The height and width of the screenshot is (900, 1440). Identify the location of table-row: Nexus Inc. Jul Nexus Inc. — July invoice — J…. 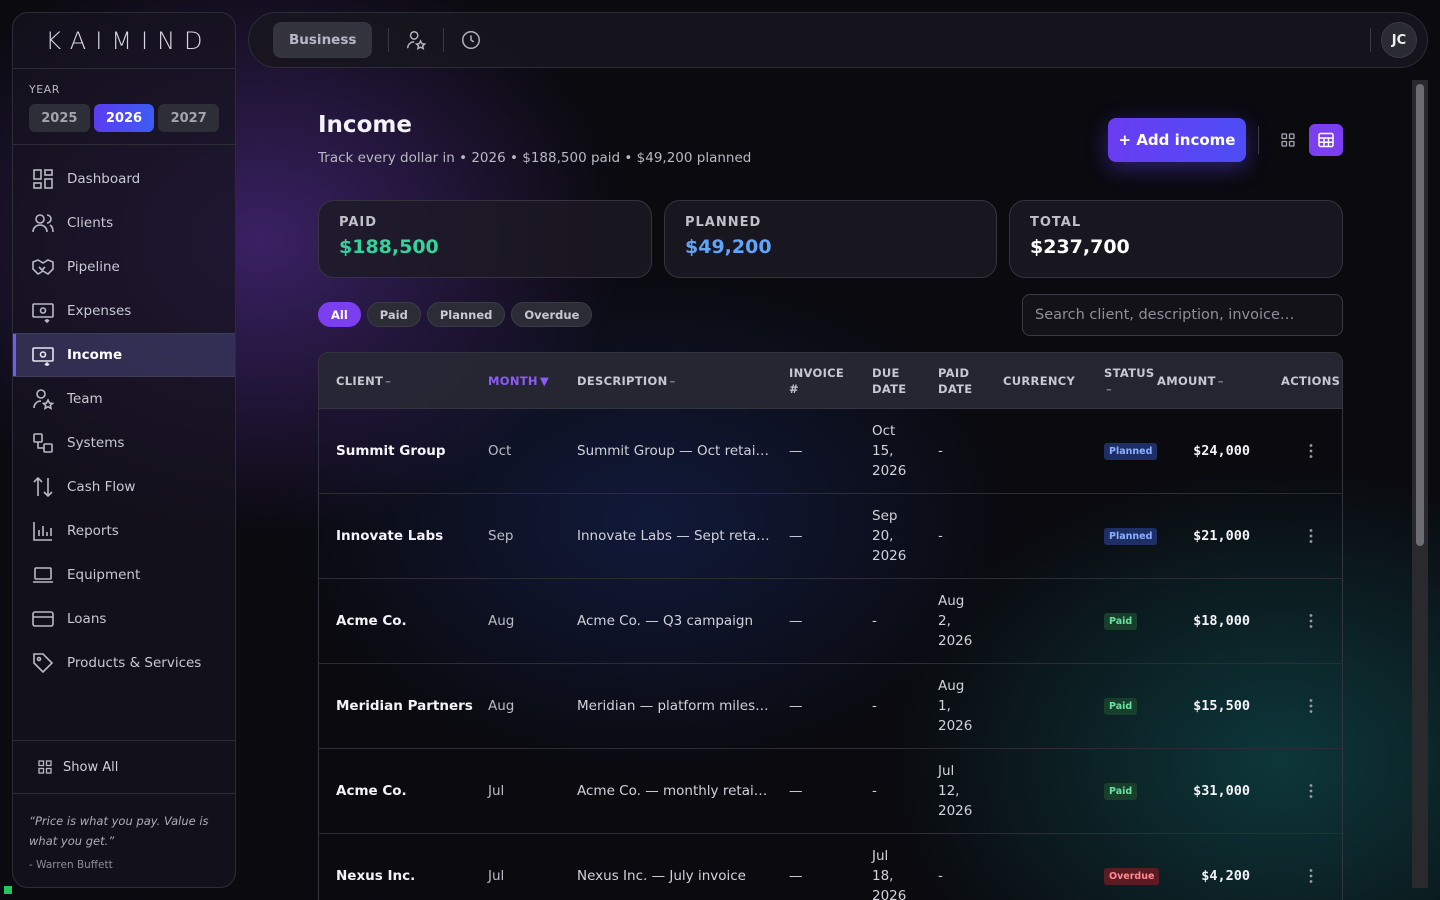
(830, 867).